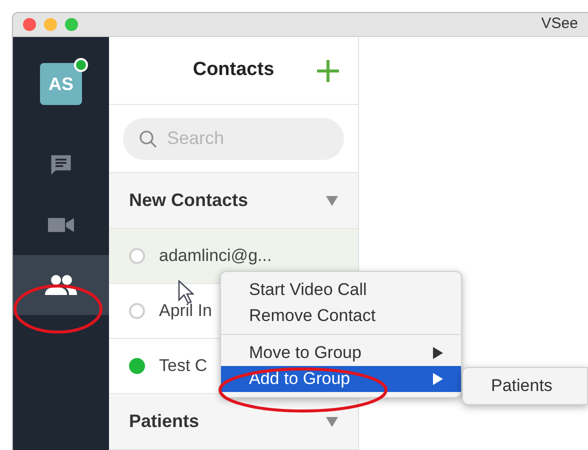  Describe the element at coordinates (312, 316) in the screenshot. I see `menu-item-label: Remove Contact` at that location.